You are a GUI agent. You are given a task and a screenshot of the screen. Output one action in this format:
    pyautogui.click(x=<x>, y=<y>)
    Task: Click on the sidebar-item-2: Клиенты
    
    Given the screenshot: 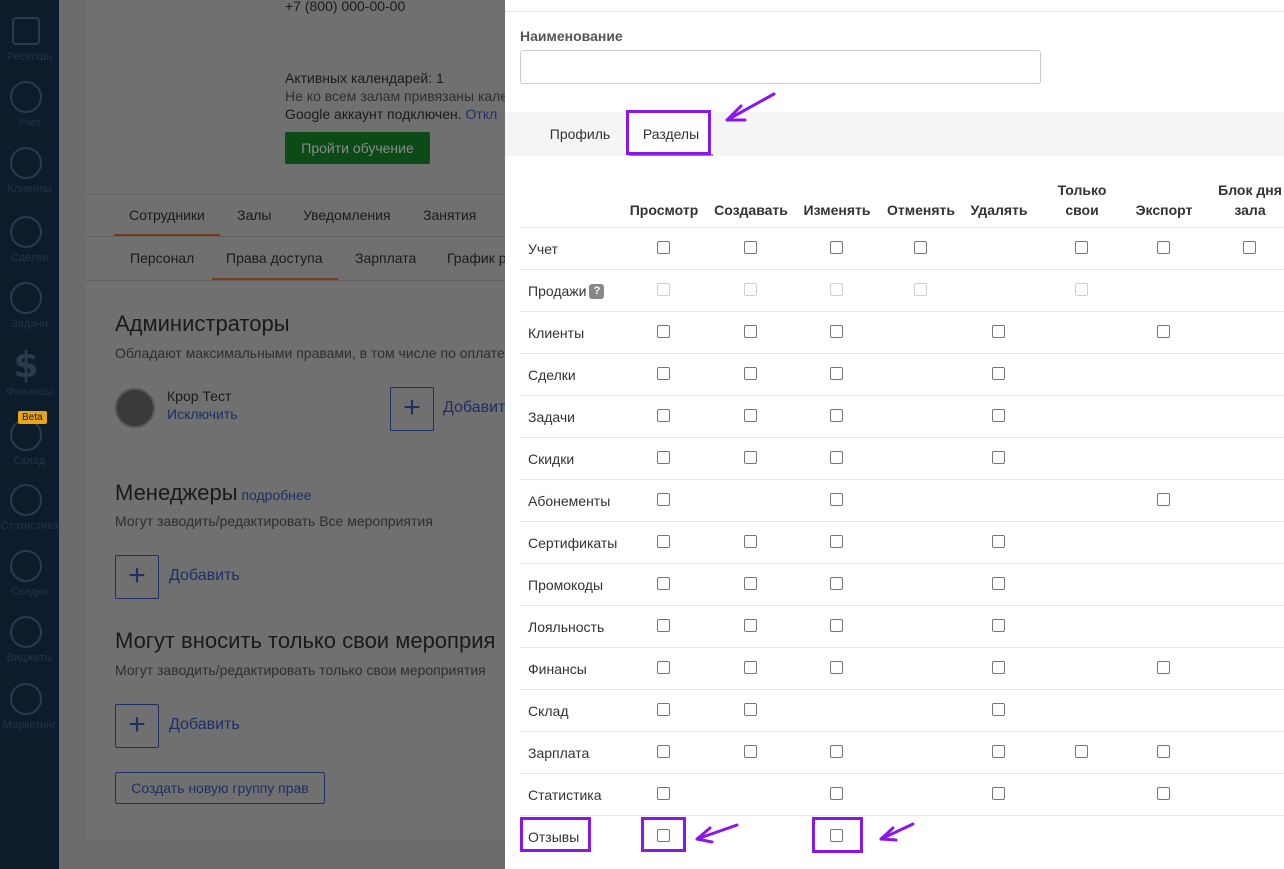 What is the action you would take?
    pyautogui.click(x=29, y=177)
    